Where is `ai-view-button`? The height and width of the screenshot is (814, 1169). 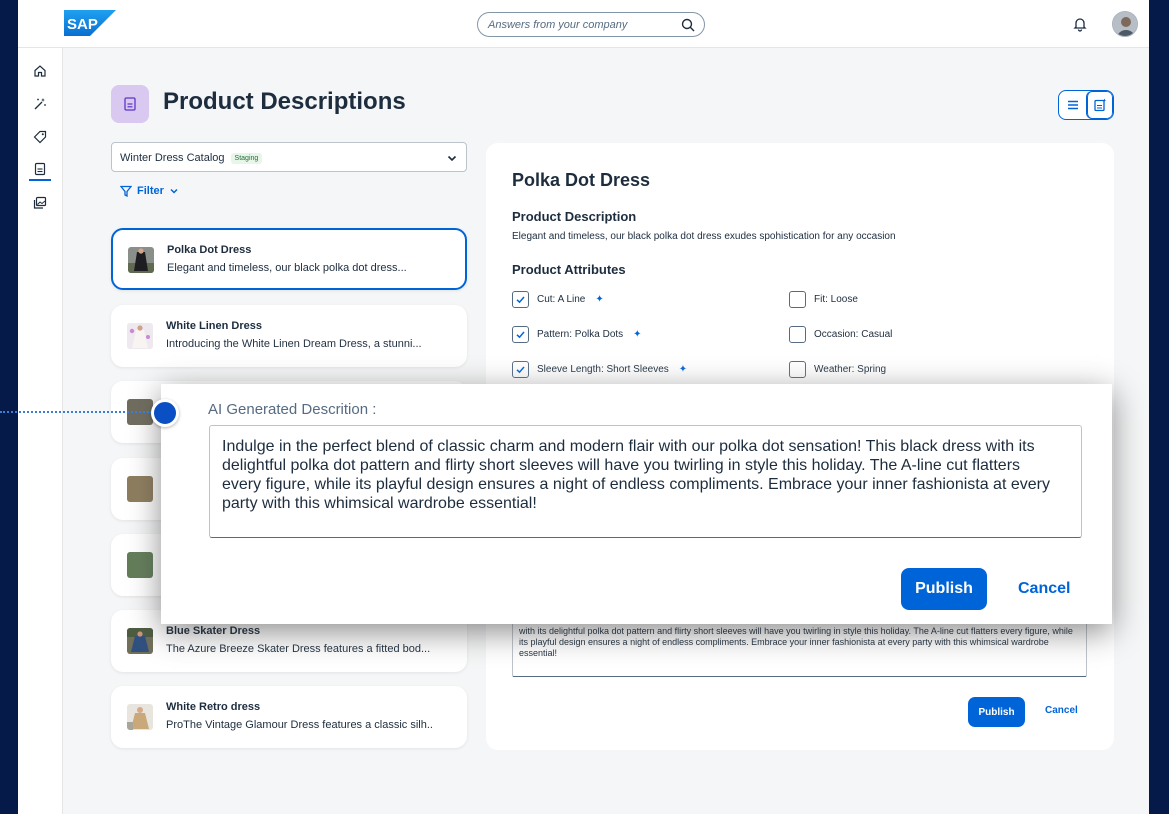
ai-view-button is located at coordinates (1099, 105).